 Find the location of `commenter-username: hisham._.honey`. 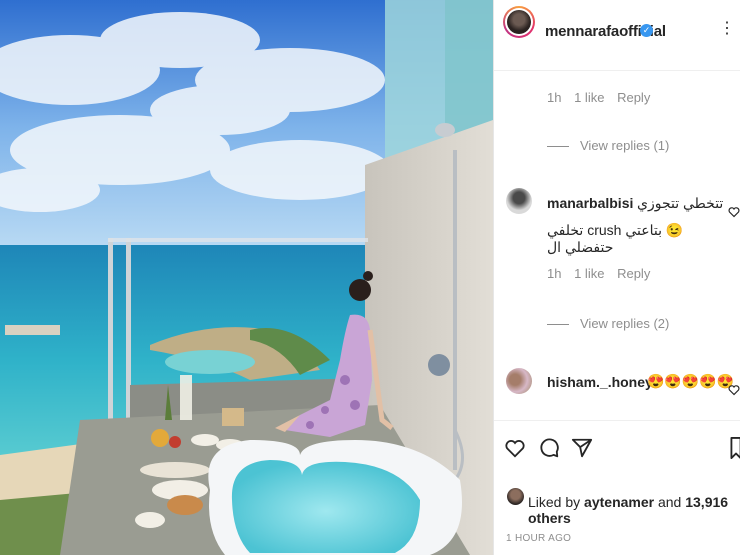

commenter-username: hisham._.honey is located at coordinates (600, 382).